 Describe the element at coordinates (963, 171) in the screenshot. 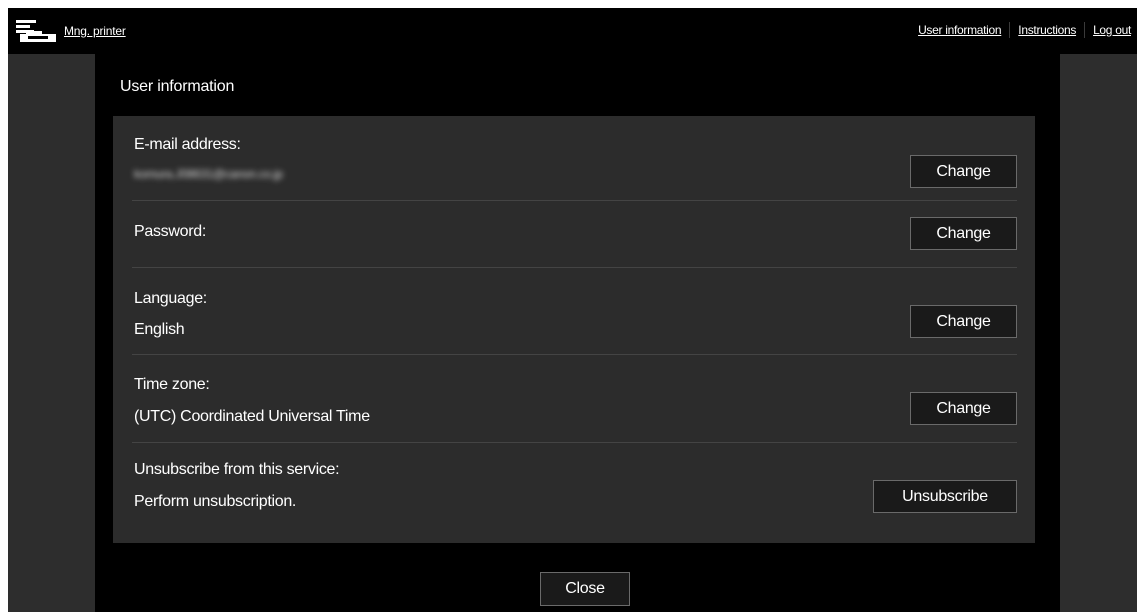

I see `change-email-button: Change` at that location.